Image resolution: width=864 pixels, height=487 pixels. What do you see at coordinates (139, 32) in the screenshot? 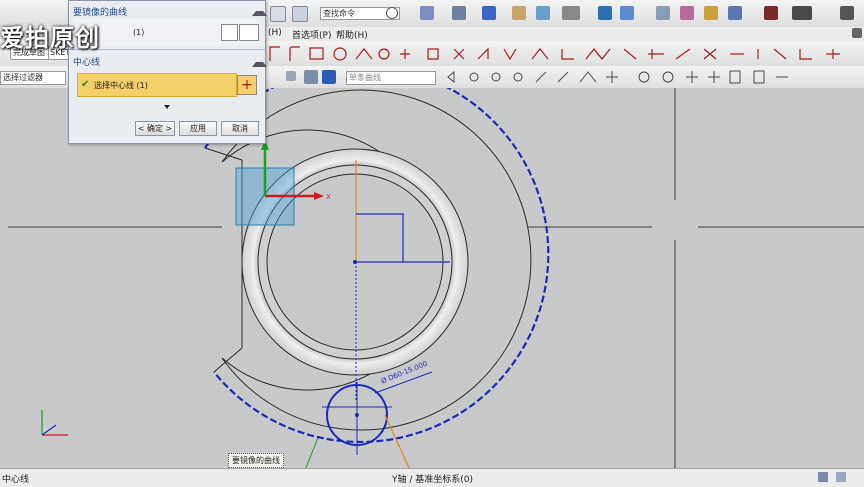
I see `mirror-count: (1)` at bounding box center [139, 32].